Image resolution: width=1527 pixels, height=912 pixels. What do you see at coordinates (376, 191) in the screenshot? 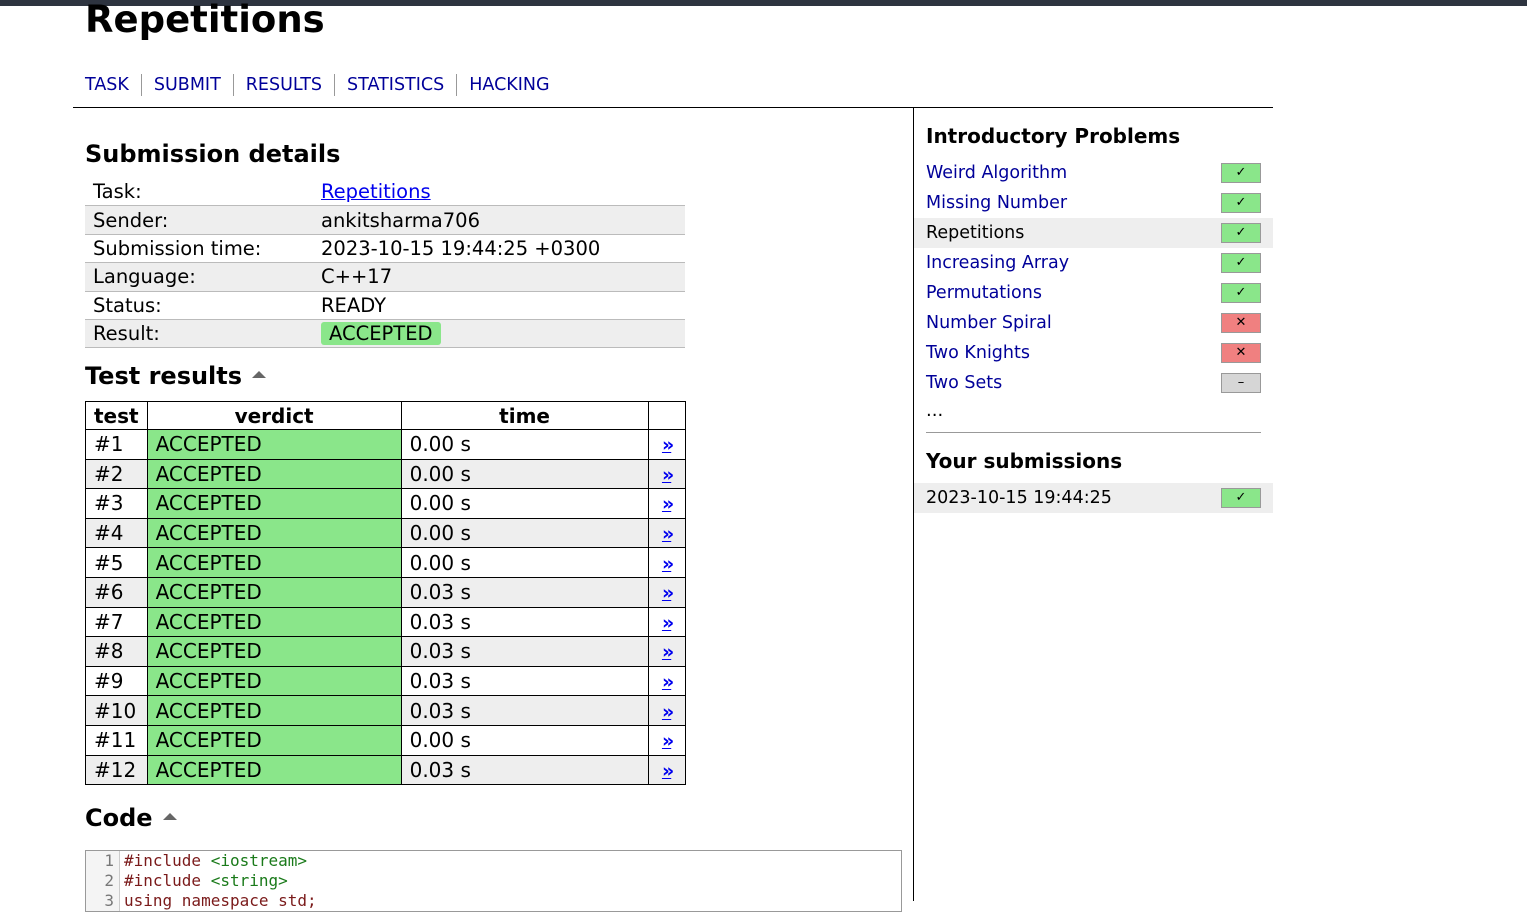
I see `task-link: Repetitions` at bounding box center [376, 191].